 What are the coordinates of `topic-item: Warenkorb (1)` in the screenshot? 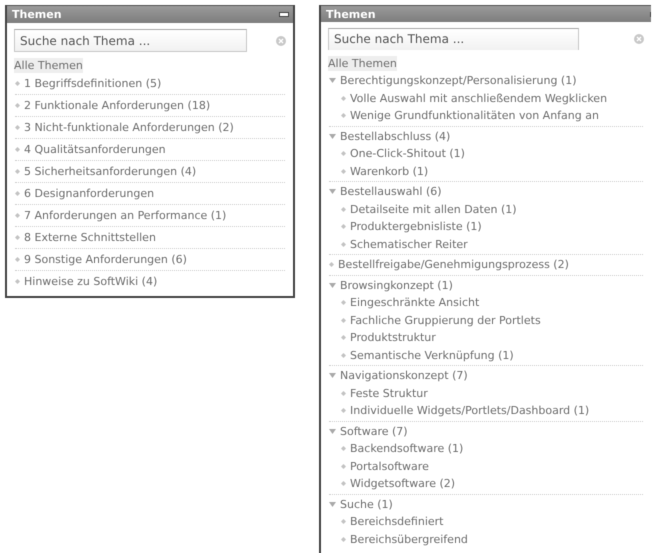 It's located at (486, 171).